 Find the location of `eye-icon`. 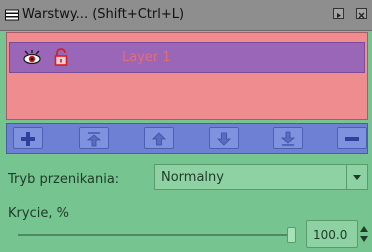

eye-icon is located at coordinates (32, 57).